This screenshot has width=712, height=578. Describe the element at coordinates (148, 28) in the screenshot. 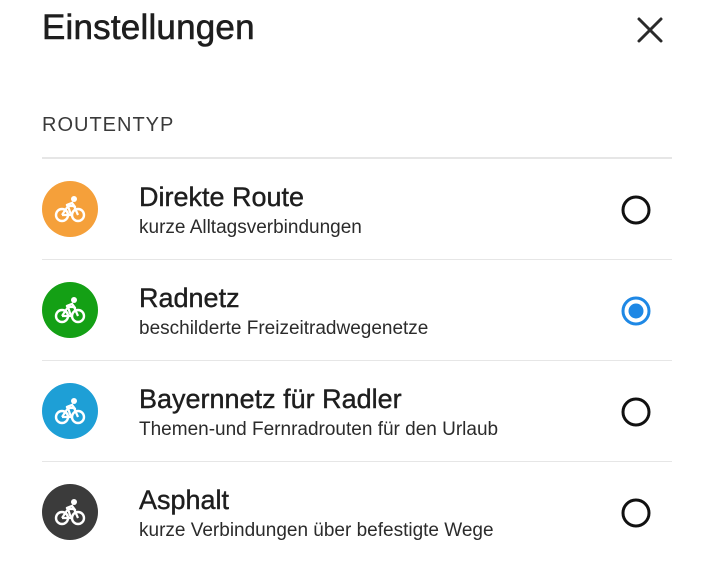

I see `page-title: Einstellungen` at that location.